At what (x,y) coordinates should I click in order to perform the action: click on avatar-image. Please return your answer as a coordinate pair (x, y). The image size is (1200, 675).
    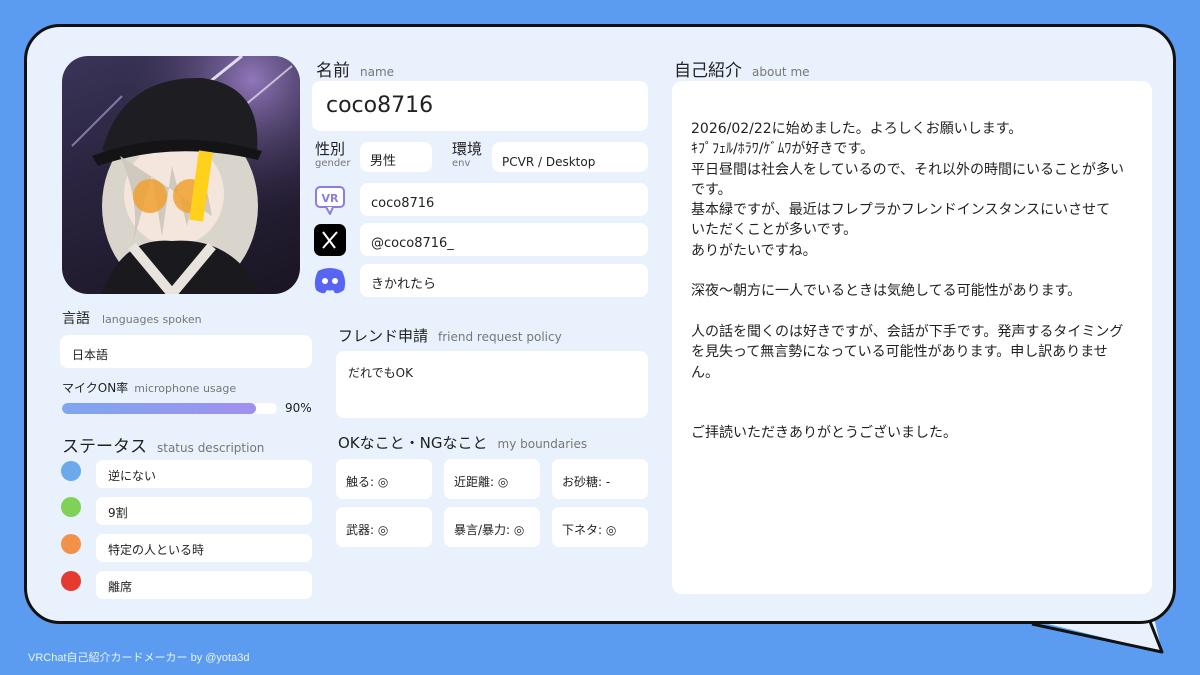
    Looking at the image, I should click on (181, 175).